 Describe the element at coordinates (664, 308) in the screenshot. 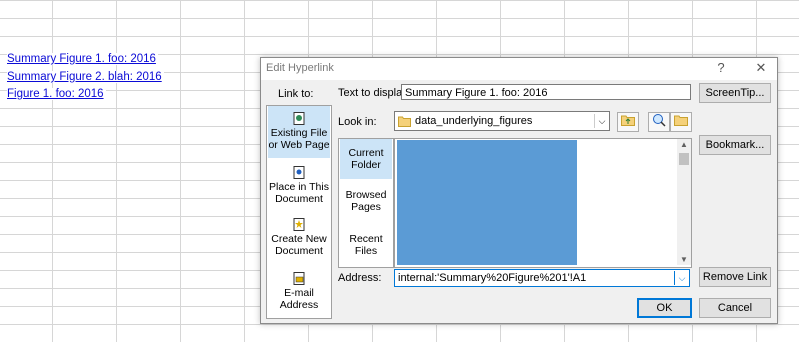

I see `ok-button: OK` at that location.